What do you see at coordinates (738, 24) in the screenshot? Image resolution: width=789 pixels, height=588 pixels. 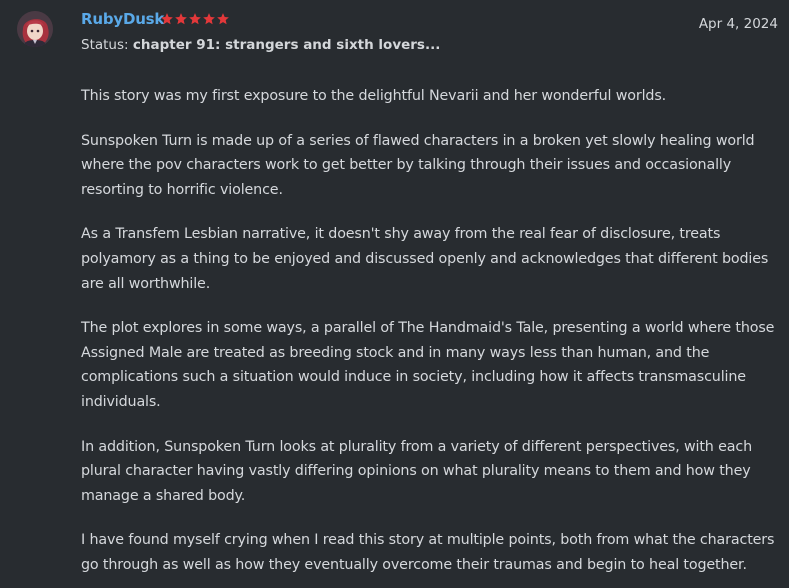 I see `review-date: Apr 4, 2024` at bounding box center [738, 24].